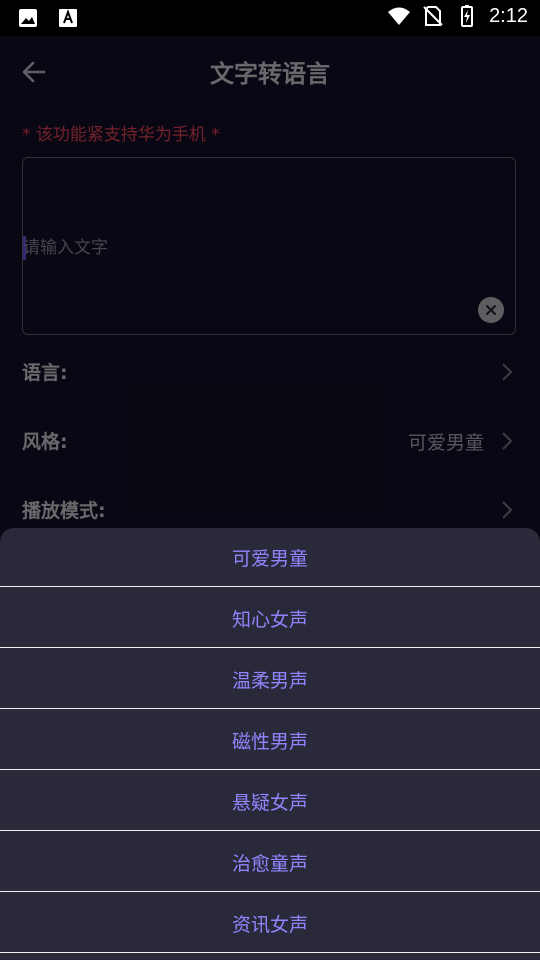 This screenshot has height=960, width=540. What do you see at coordinates (270, 618) in the screenshot?
I see `sheet-option: 知心女声` at bounding box center [270, 618].